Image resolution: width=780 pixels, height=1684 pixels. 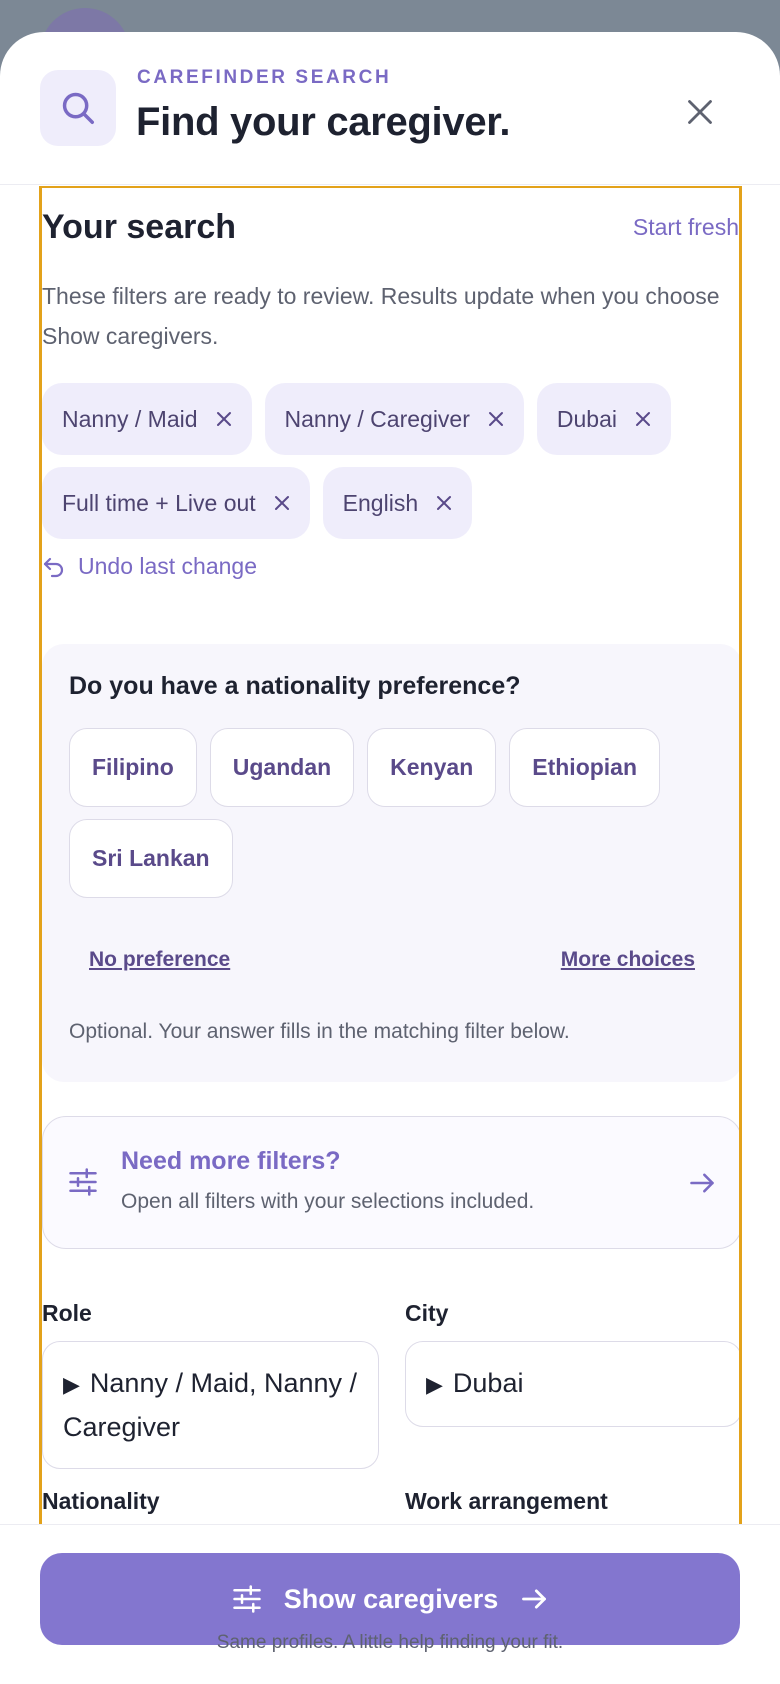 I want to click on filter-chip: English, so click(x=397, y=503).